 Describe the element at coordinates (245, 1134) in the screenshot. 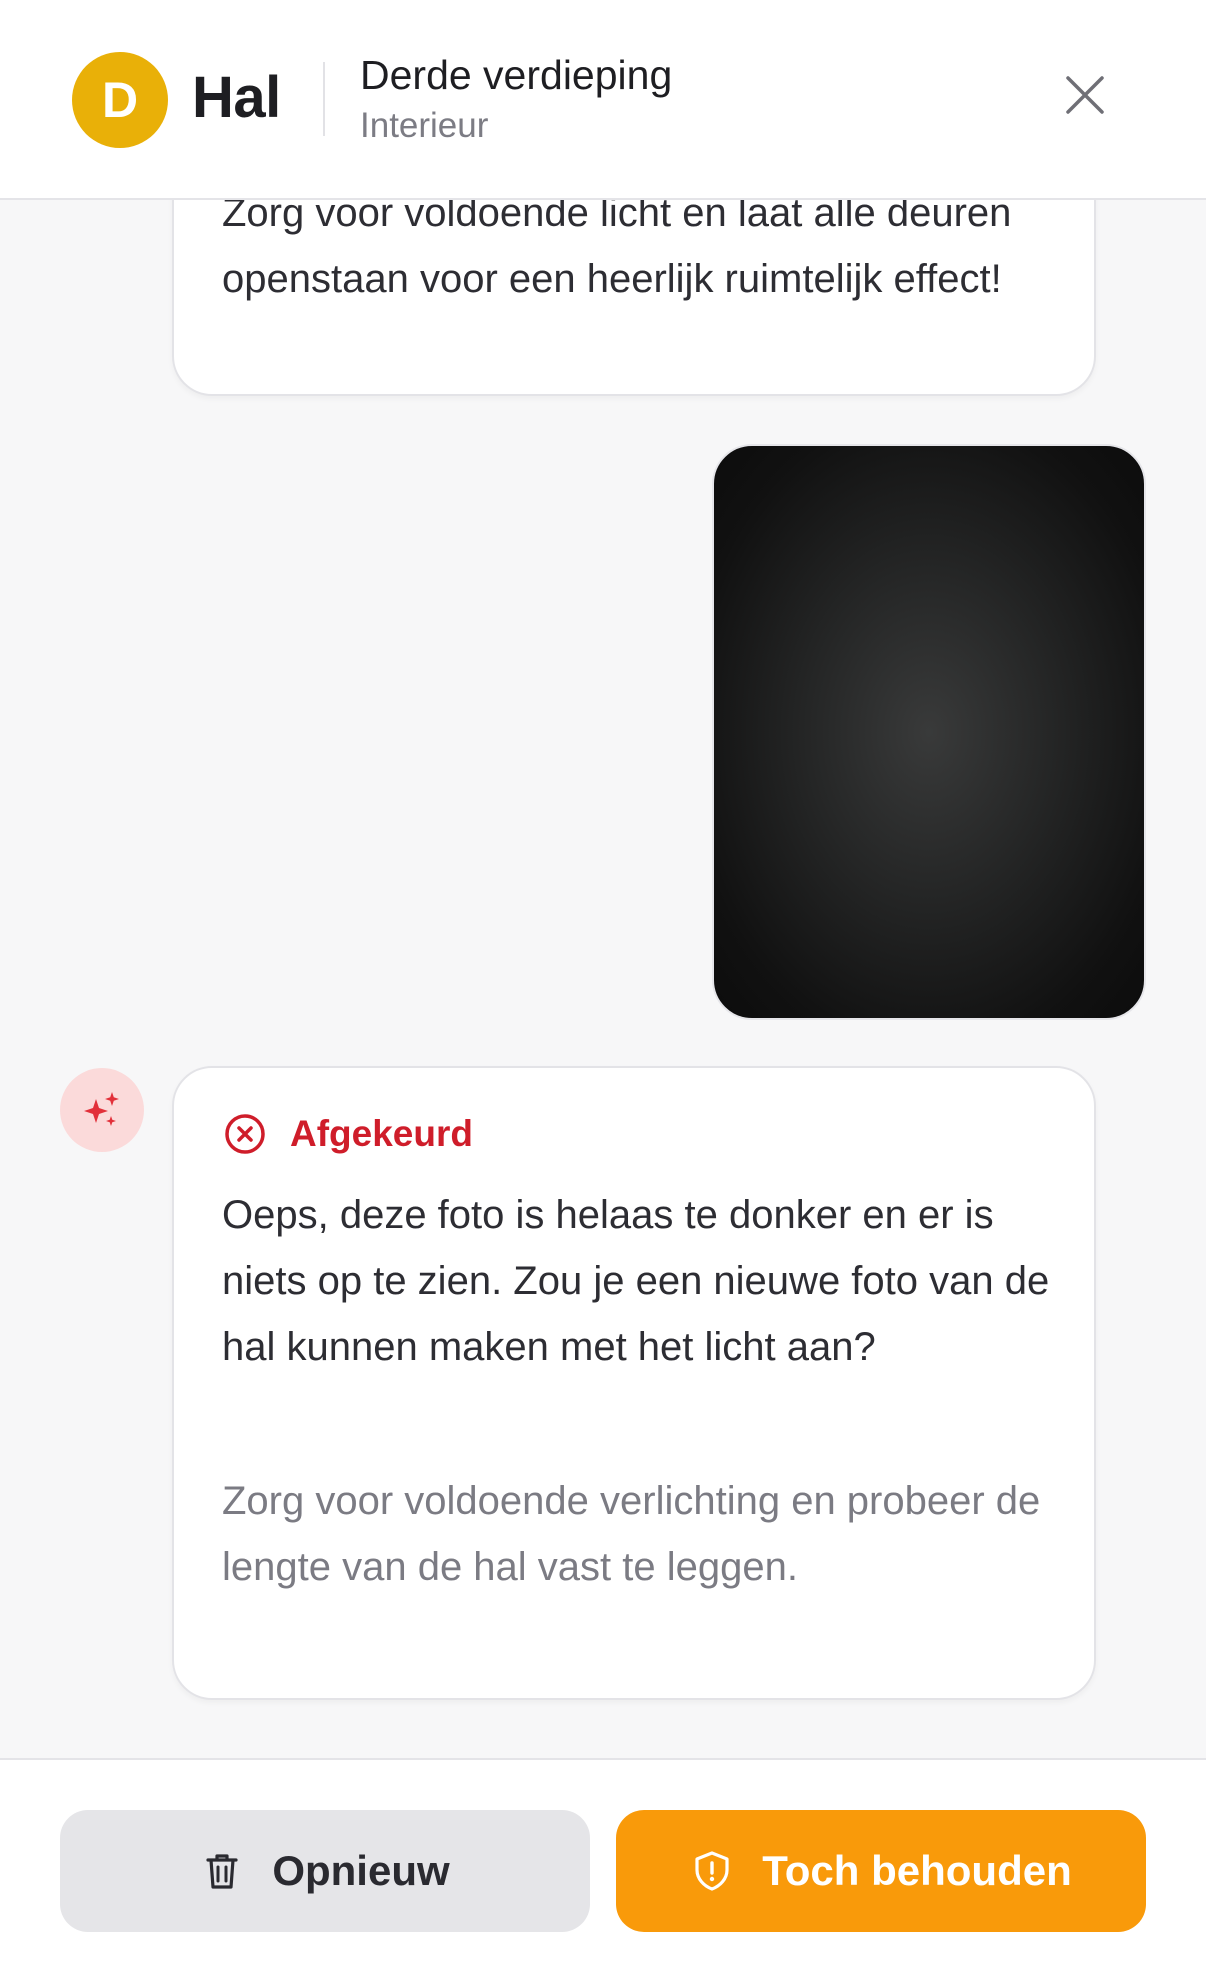

I see `circle-x-icon` at that location.